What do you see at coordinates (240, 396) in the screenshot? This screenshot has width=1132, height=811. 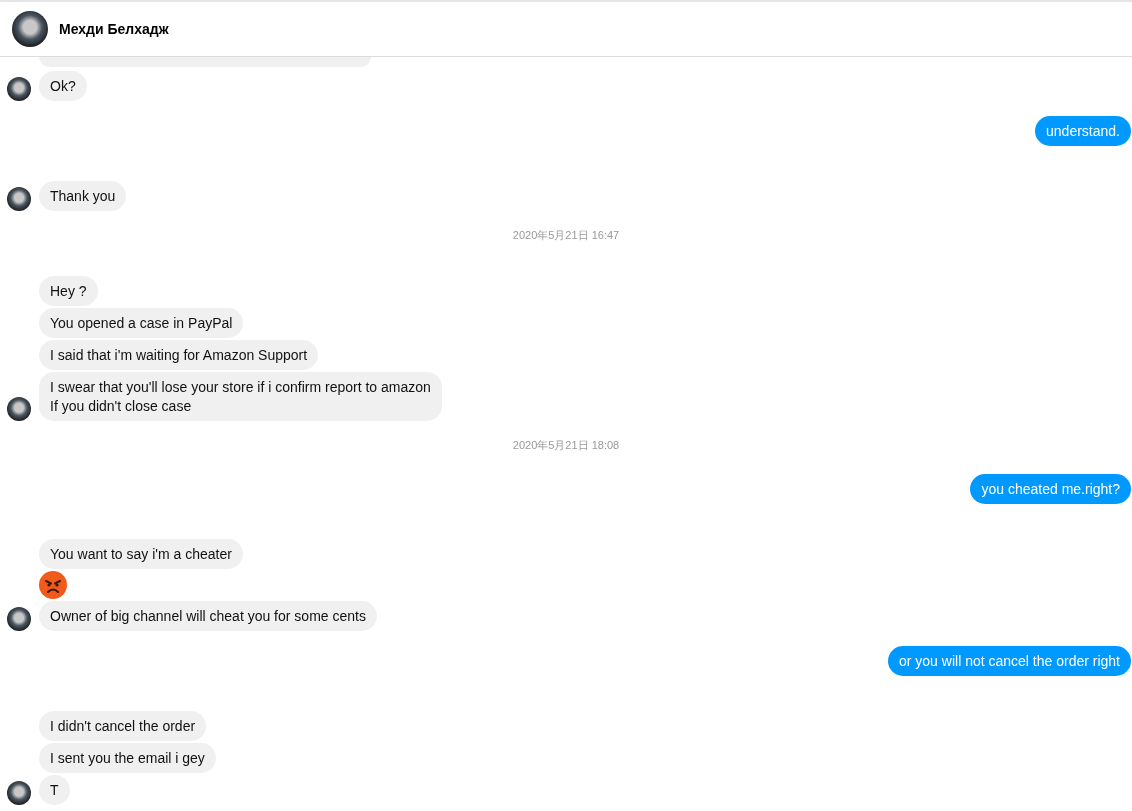 I see `message-bubble: I swear that you'll lose your store if i confirm report to amazon If you didn't close case` at bounding box center [240, 396].